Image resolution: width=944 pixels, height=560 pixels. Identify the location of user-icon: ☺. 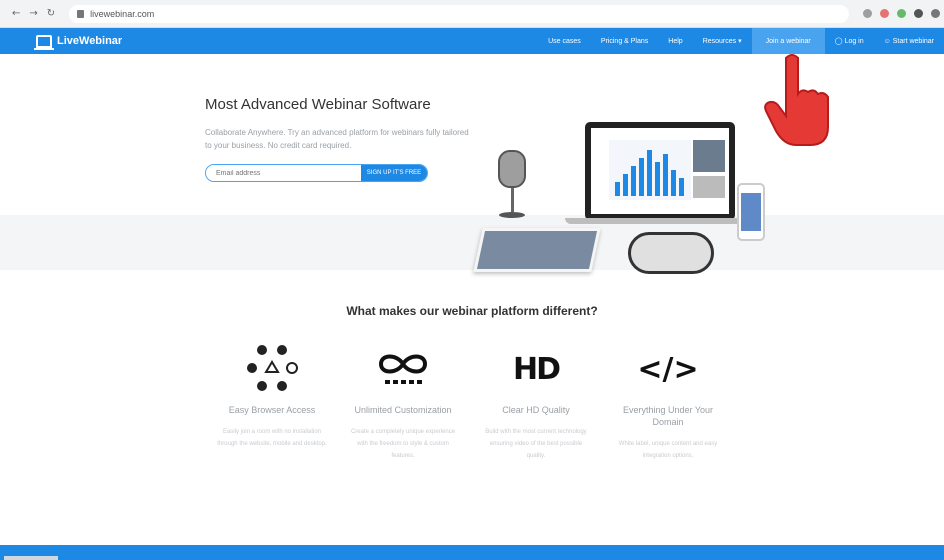
(887, 41).